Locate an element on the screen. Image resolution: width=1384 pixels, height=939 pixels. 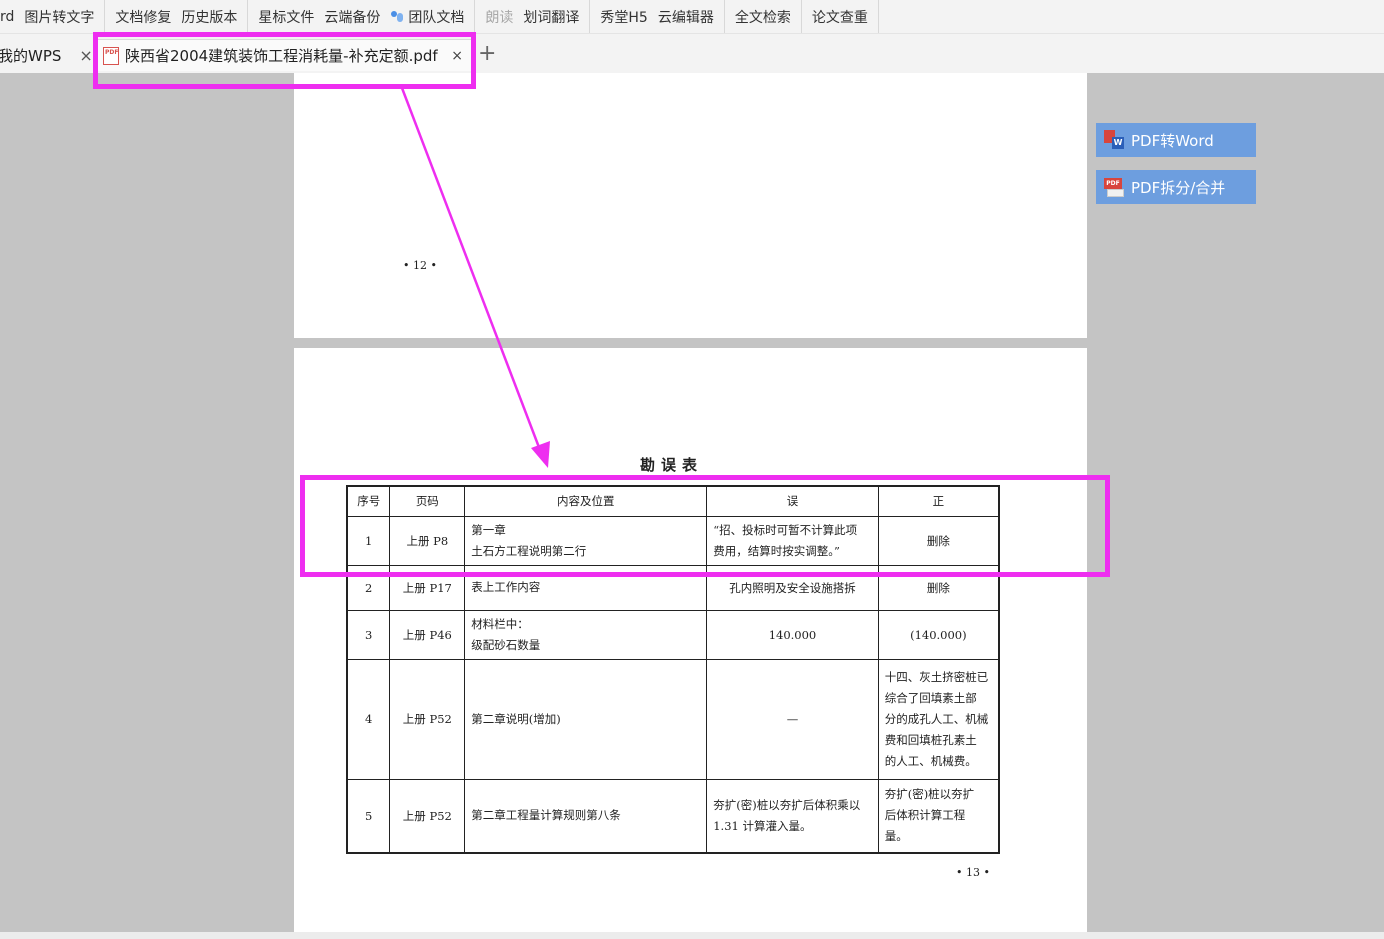
table-cell: (140.000) is located at coordinates (938, 634).